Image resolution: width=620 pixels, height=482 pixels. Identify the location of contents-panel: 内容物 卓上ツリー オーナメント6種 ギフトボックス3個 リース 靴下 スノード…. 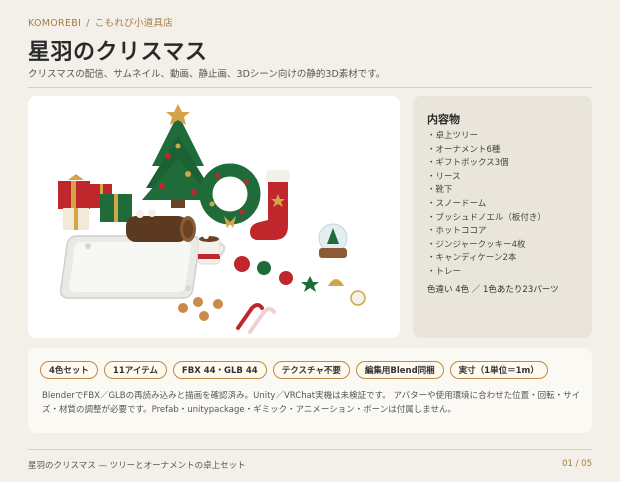
(502, 217).